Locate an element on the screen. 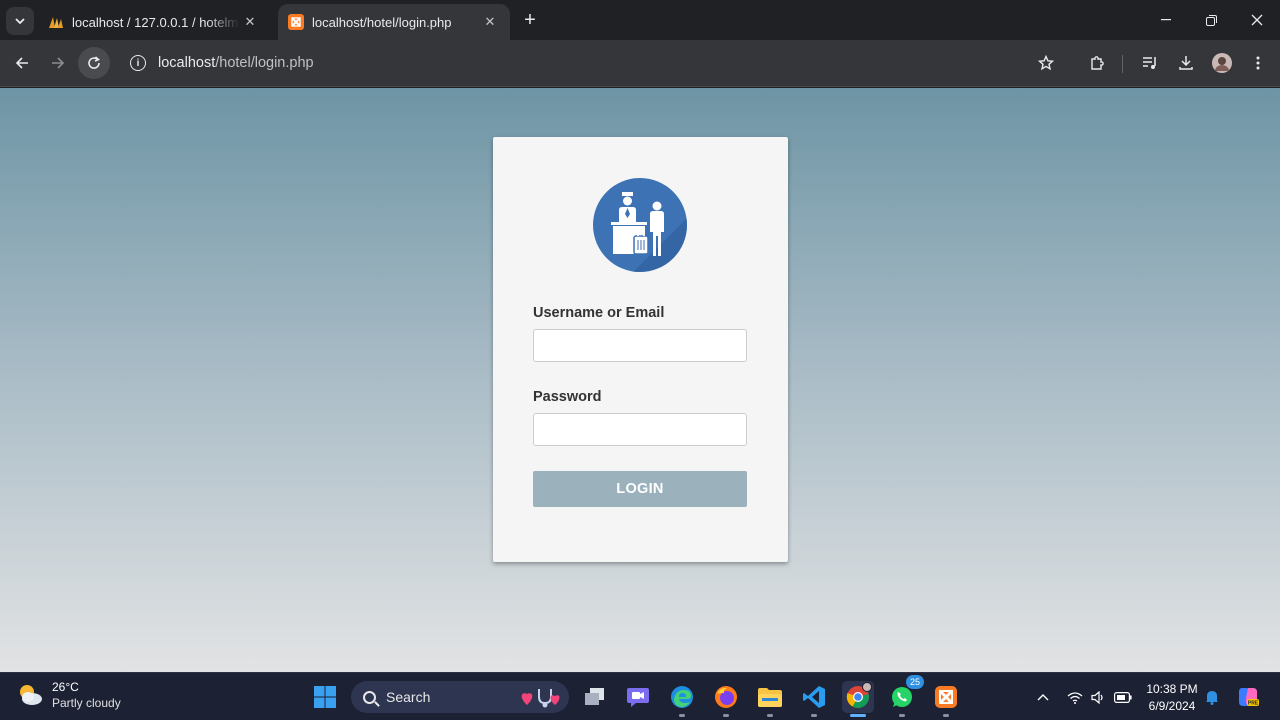 This screenshot has width=1280, height=720. bell-icon is located at coordinates (1212, 698).